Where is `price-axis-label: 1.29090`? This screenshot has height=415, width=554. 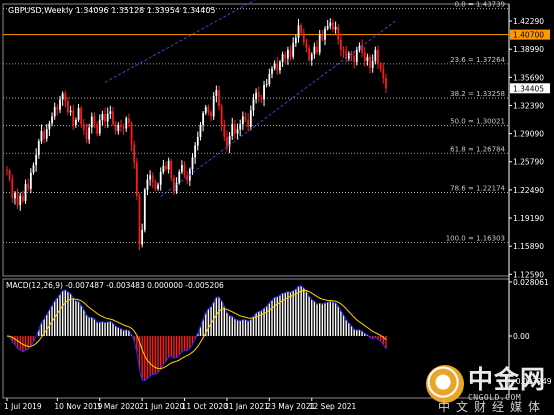 price-axis-label: 1.29090 is located at coordinates (528, 134).